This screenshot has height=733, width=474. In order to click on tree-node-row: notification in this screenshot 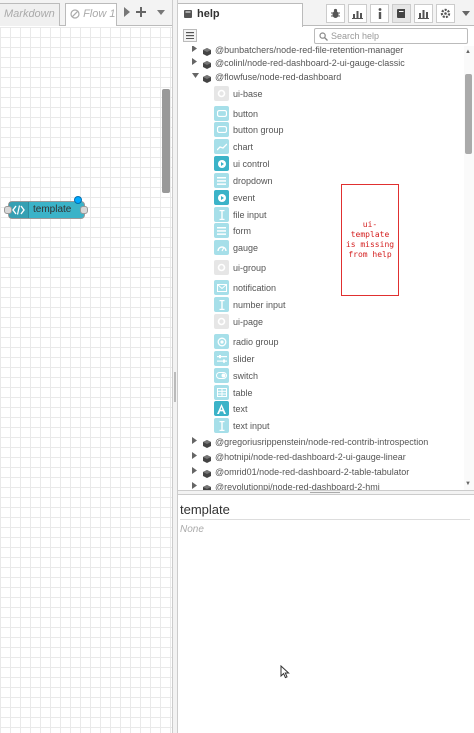, I will do `click(321, 287)`.